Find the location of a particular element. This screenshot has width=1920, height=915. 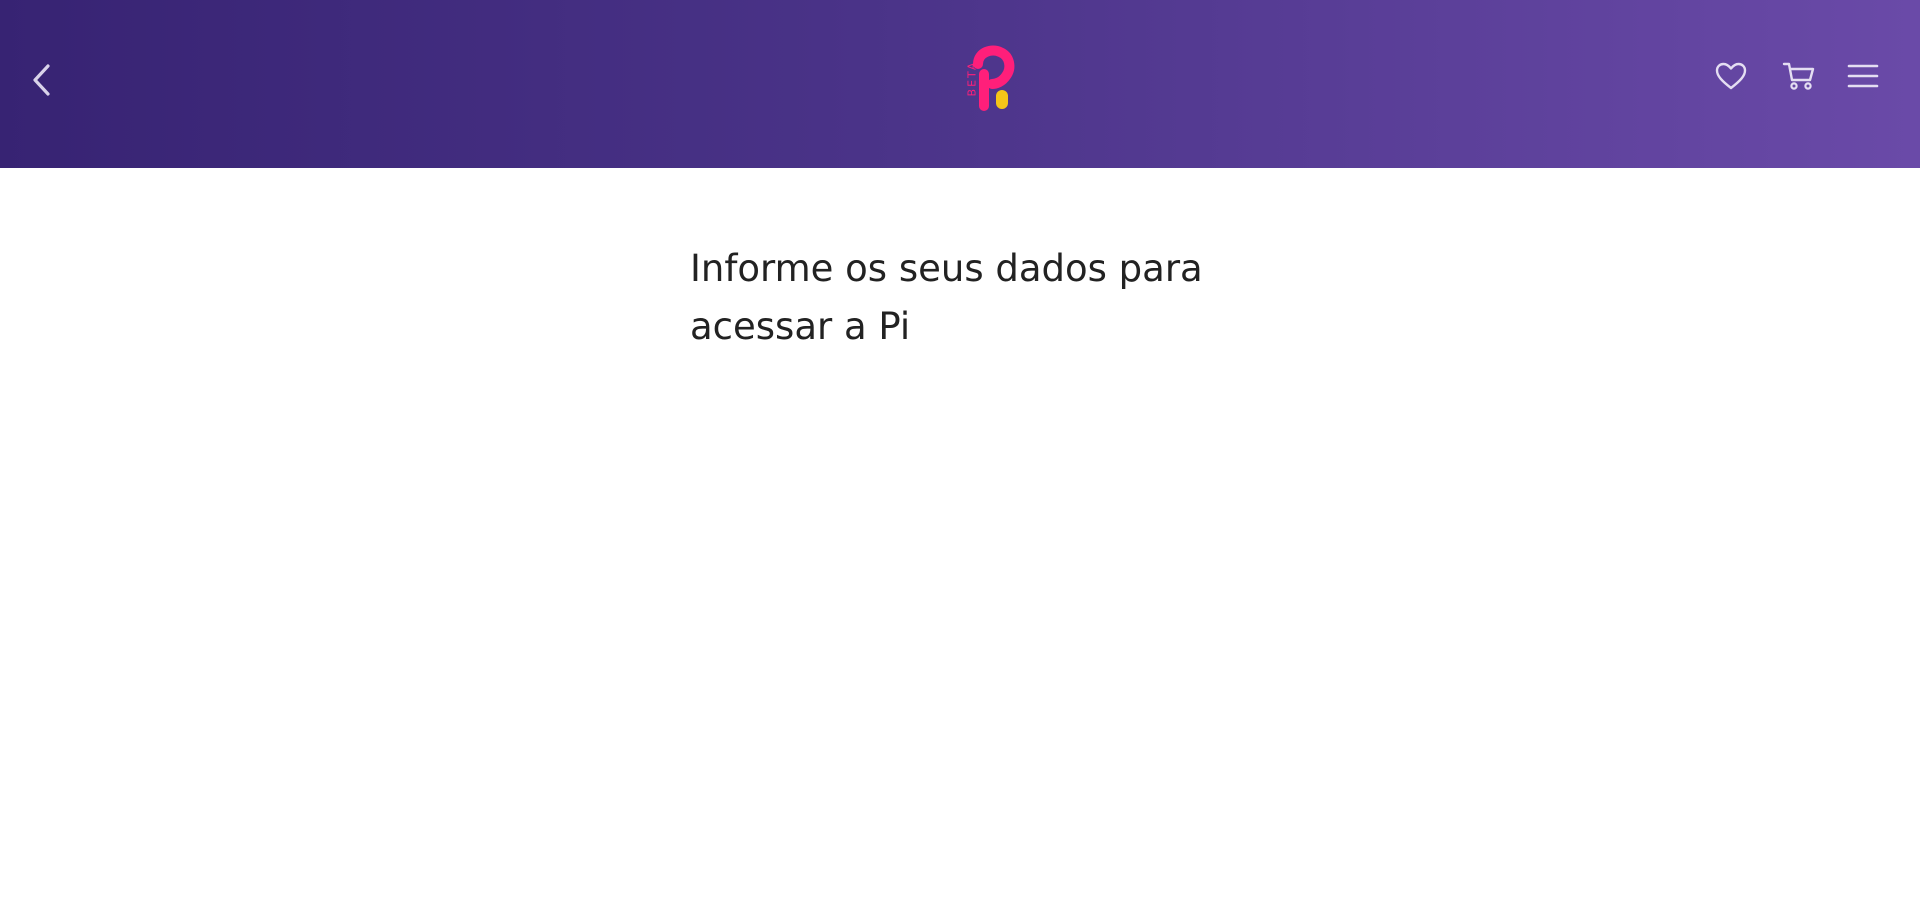

pi-logo: BETA is located at coordinates (993, 80).